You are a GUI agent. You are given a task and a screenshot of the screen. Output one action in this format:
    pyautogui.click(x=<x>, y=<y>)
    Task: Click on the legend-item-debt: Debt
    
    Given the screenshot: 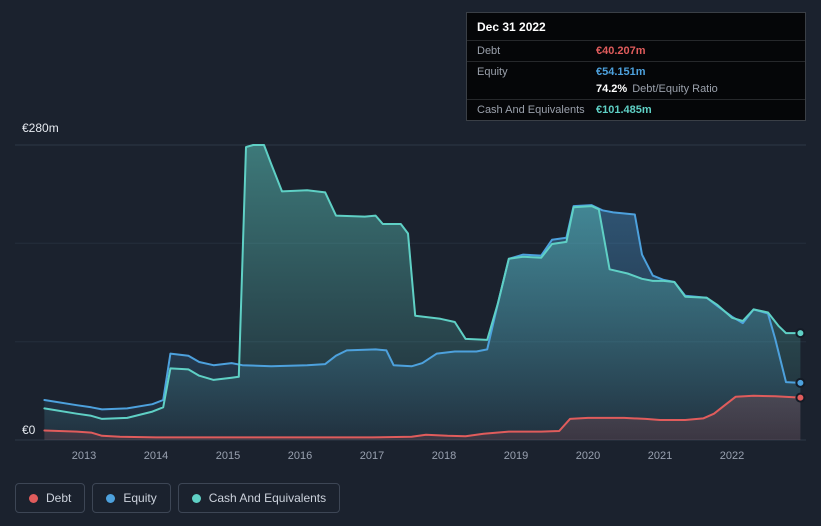 What is the action you would take?
    pyautogui.click(x=50, y=498)
    